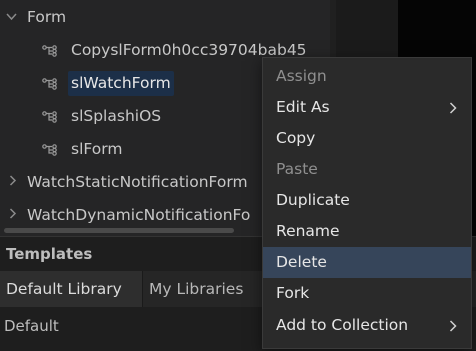 This screenshot has width=476, height=351. What do you see at coordinates (293, 293) in the screenshot?
I see `menu-item-label: Fork` at bounding box center [293, 293].